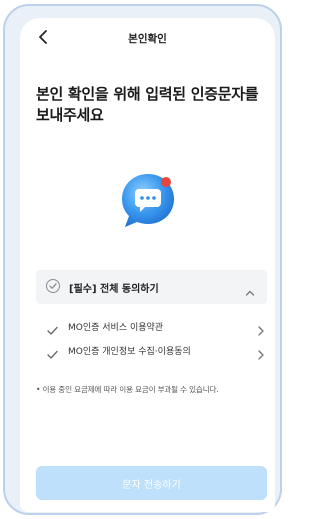 Image resolution: width=320 pixels, height=519 pixels. What do you see at coordinates (129, 352) in the screenshot?
I see `term-label: MO인증 개인정보 수집·이용동의` at bounding box center [129, 352].